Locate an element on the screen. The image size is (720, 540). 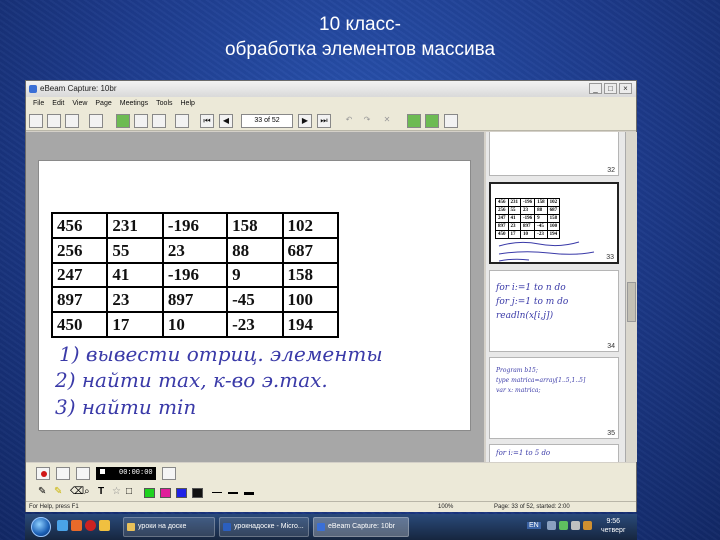
menu-tools: Tools is located at coordinates (164, 104).